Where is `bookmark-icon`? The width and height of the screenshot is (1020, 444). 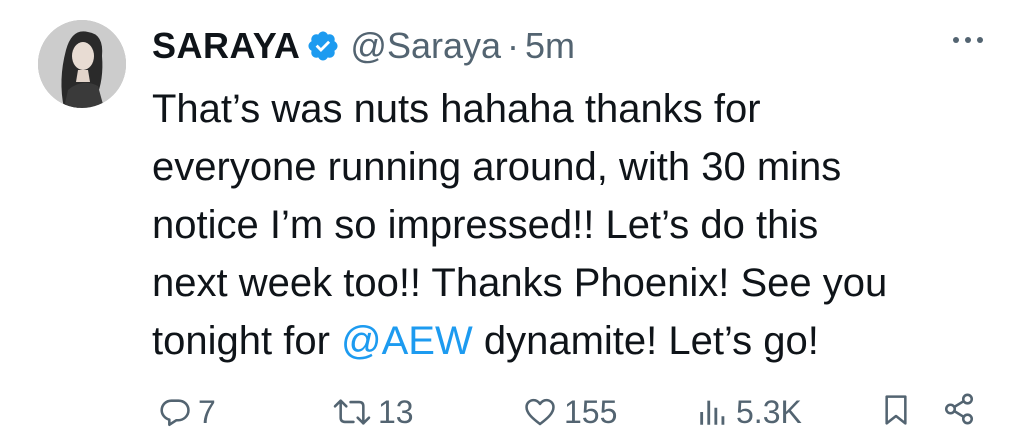 bookmark-icon is located at coordinates (896, 410).